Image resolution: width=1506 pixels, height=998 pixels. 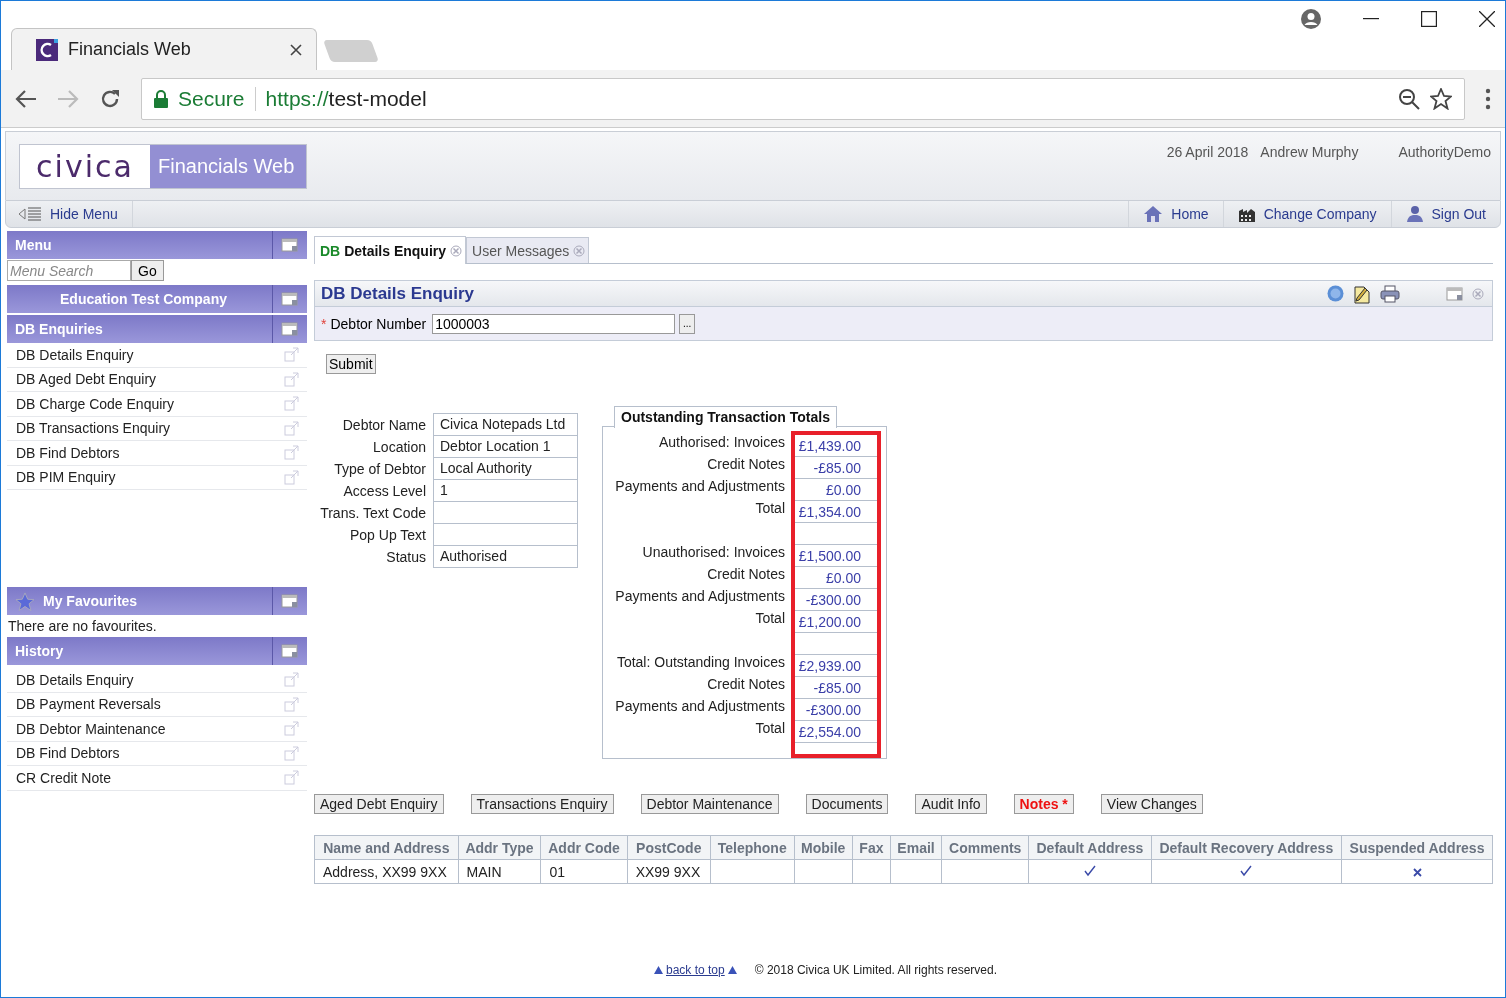 What do you see at coordinates (66, 477) in the screenshot?
I see `menu-item: DB PIM Enquiry` at bounding box center [66, 477].